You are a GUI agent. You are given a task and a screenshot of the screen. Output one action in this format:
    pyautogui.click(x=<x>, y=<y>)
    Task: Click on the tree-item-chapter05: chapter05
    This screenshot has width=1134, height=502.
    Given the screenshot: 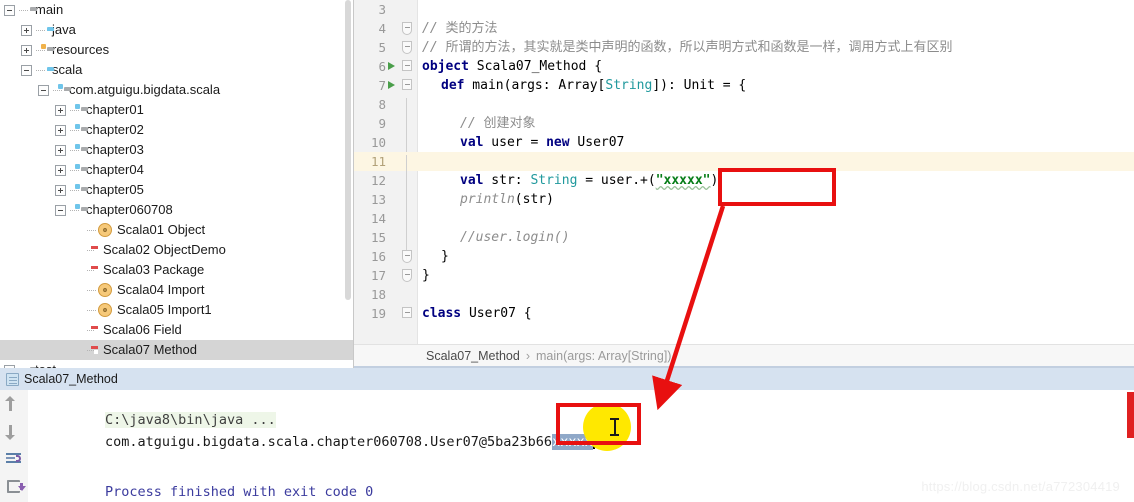 What is the action you would take?
    pyautogui.click(x=176, y=190)
    